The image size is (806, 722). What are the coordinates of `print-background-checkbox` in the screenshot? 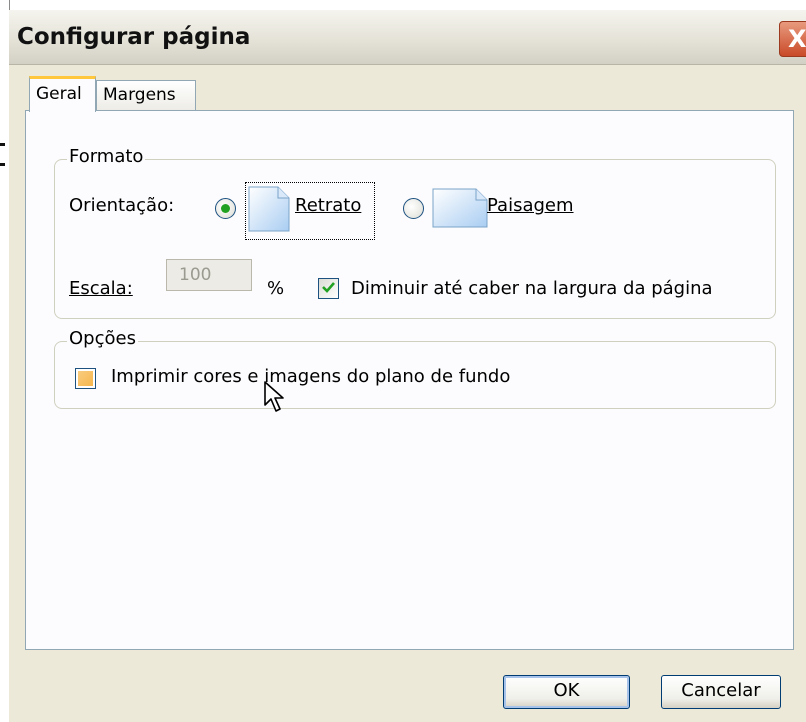 It's located at (85, 378).